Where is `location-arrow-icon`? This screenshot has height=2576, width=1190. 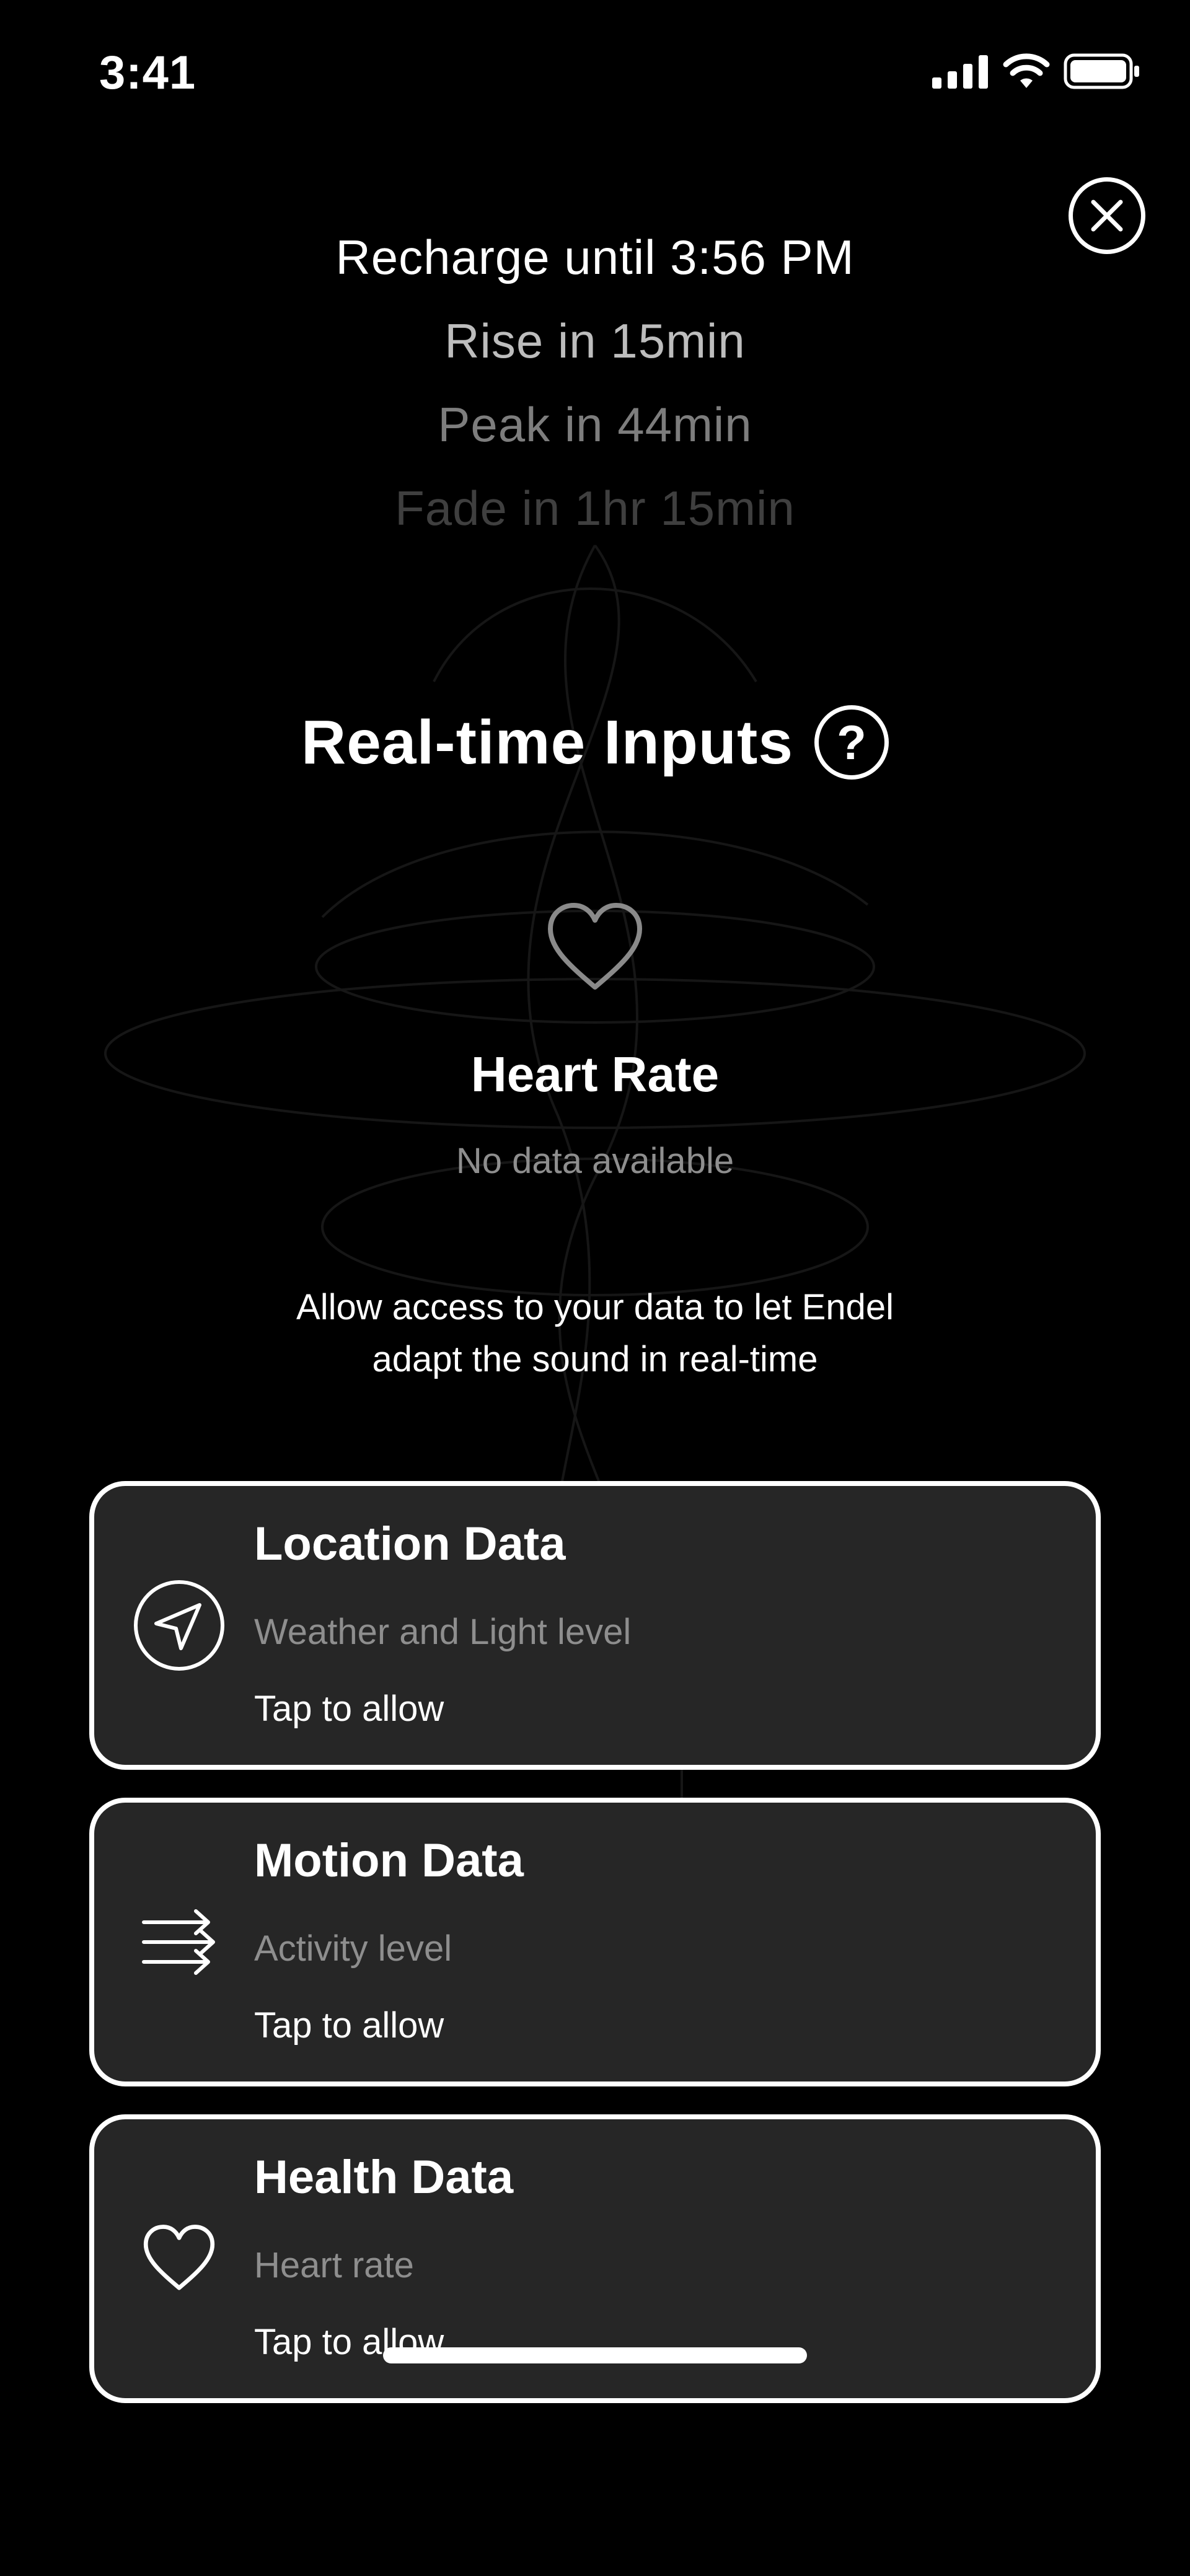
location-arrow-icon is located at coordinates (179, 1626).